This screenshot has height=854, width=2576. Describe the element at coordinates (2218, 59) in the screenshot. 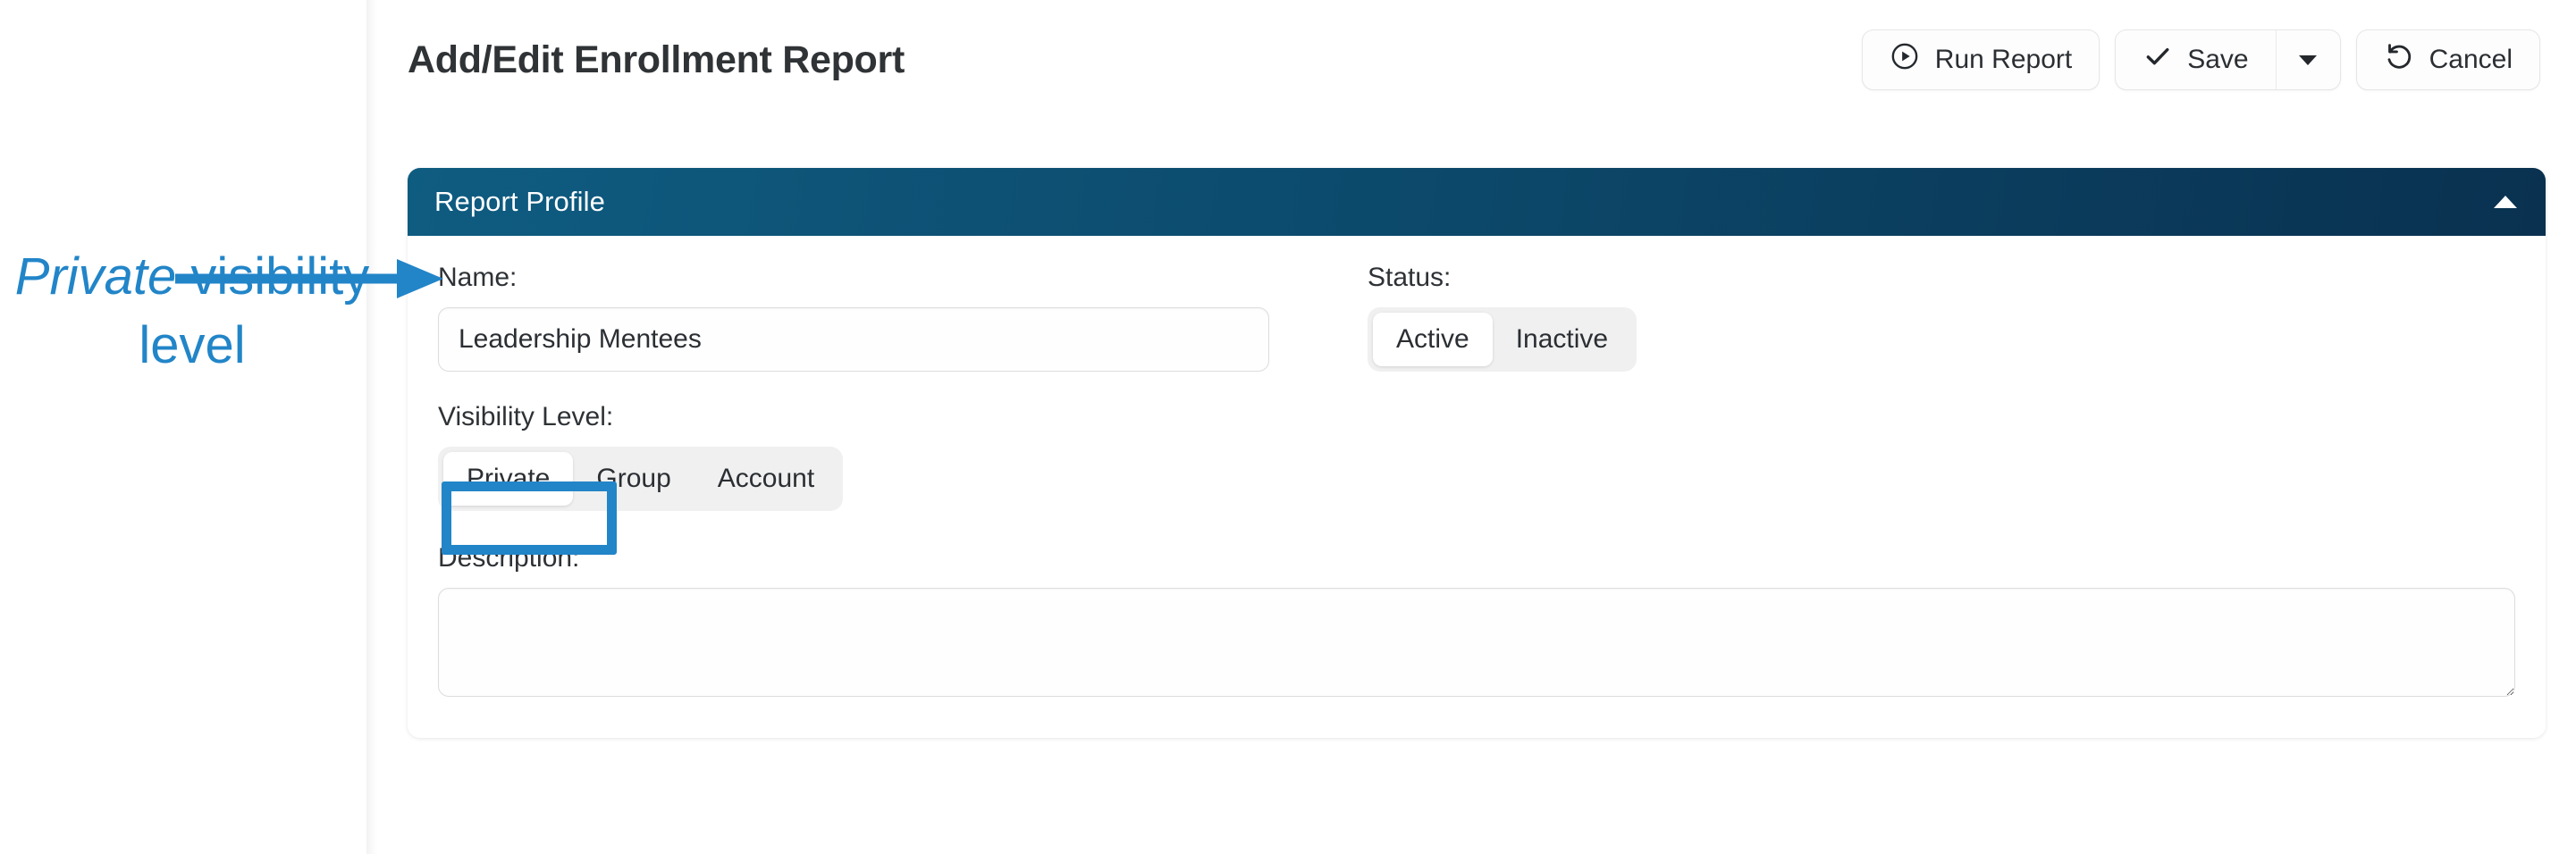

I see `save-label: Save` at that location.